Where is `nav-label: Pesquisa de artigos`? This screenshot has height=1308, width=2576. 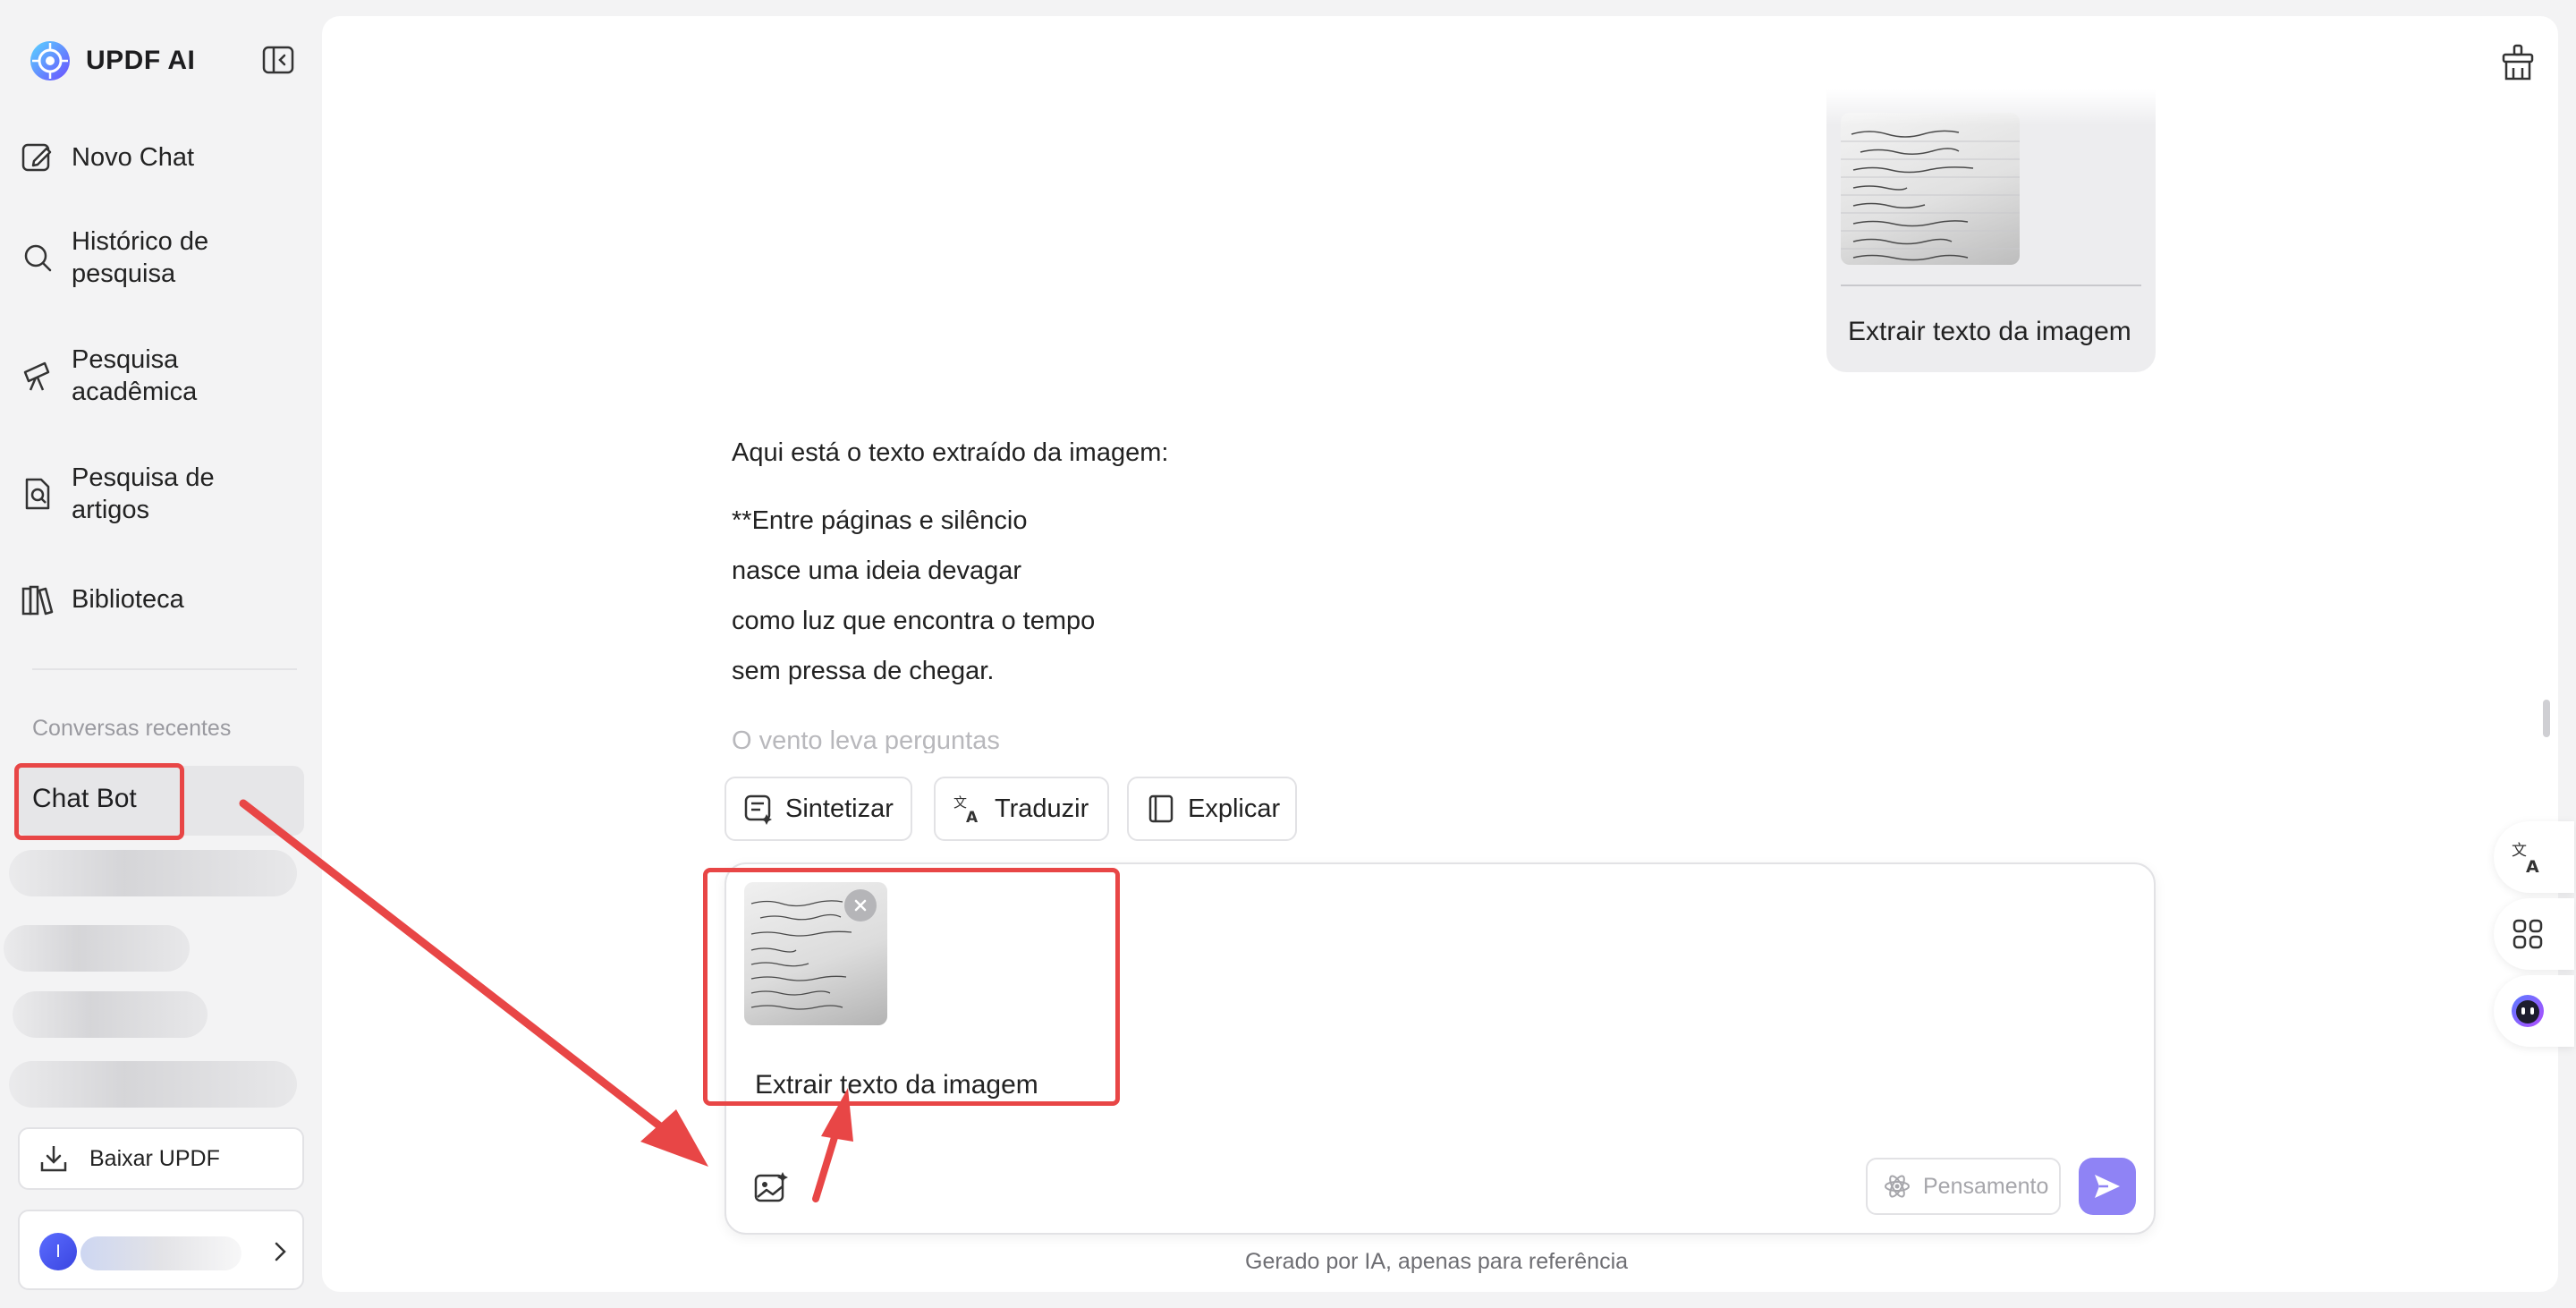 nav-label: Pesquisa de artigos is located at coordinates (143, 493).